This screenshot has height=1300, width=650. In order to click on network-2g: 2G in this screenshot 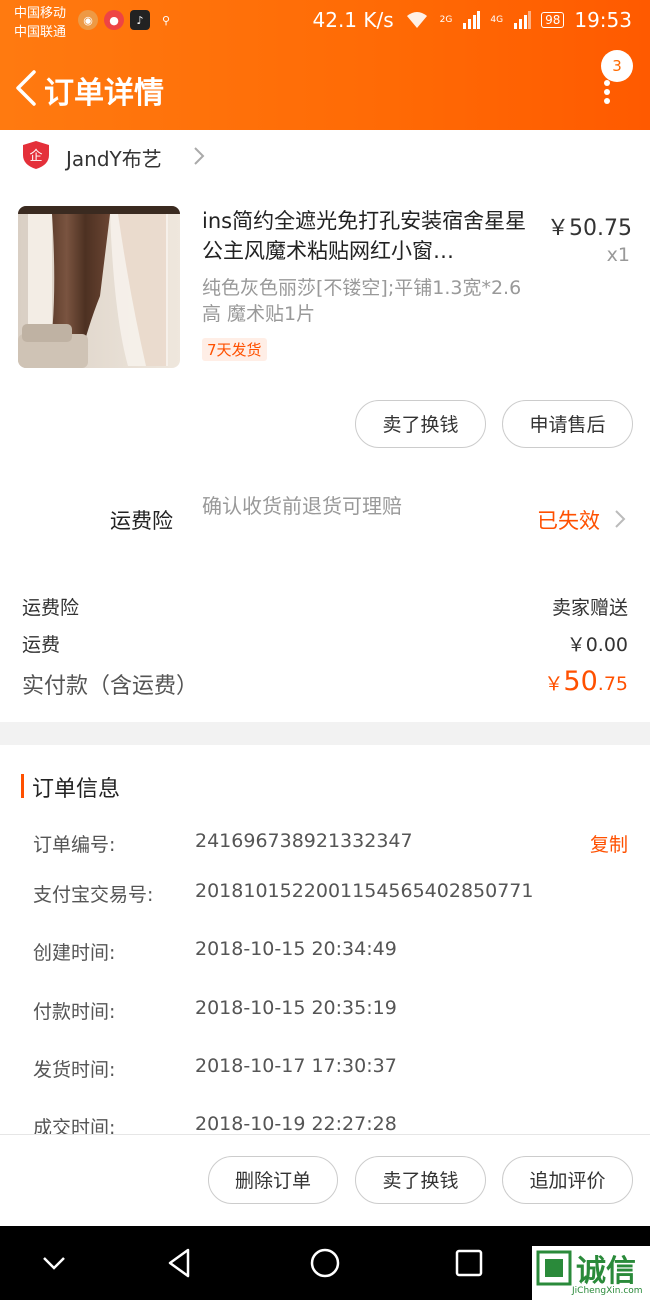, I will do `click(446, 20)`.